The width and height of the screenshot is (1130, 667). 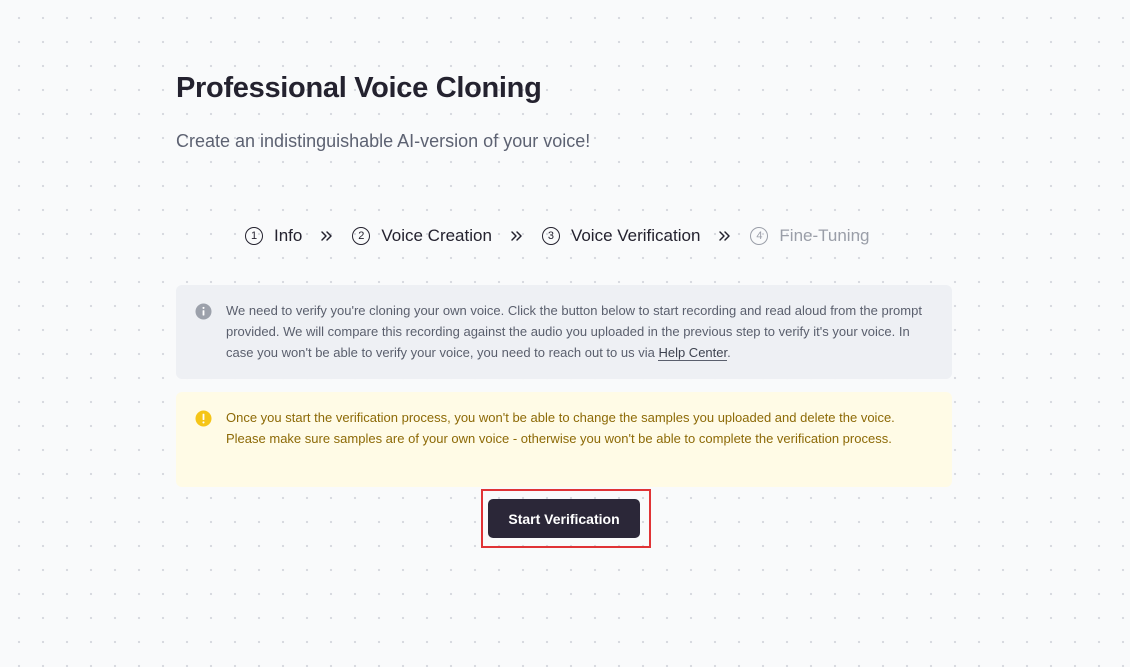 I want to click on step-number: 2, so click(x=361, y=236).